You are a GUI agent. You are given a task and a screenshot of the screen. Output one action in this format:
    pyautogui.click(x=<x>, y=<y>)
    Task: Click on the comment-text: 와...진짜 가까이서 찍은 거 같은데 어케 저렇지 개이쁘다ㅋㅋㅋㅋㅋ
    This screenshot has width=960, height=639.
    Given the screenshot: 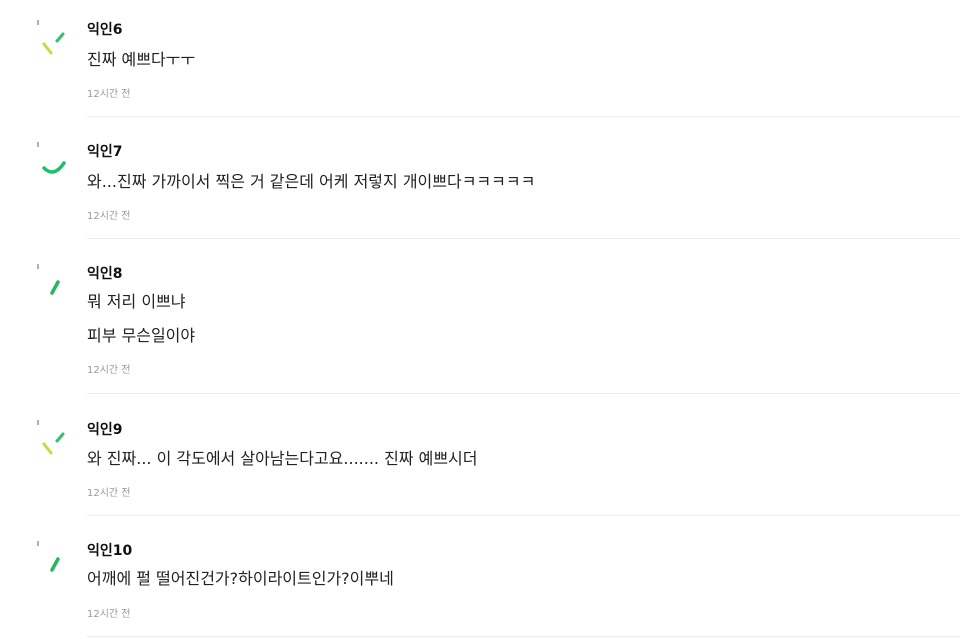 What is the action you would take?
    pyautogui.click(x=311, y=181)
    